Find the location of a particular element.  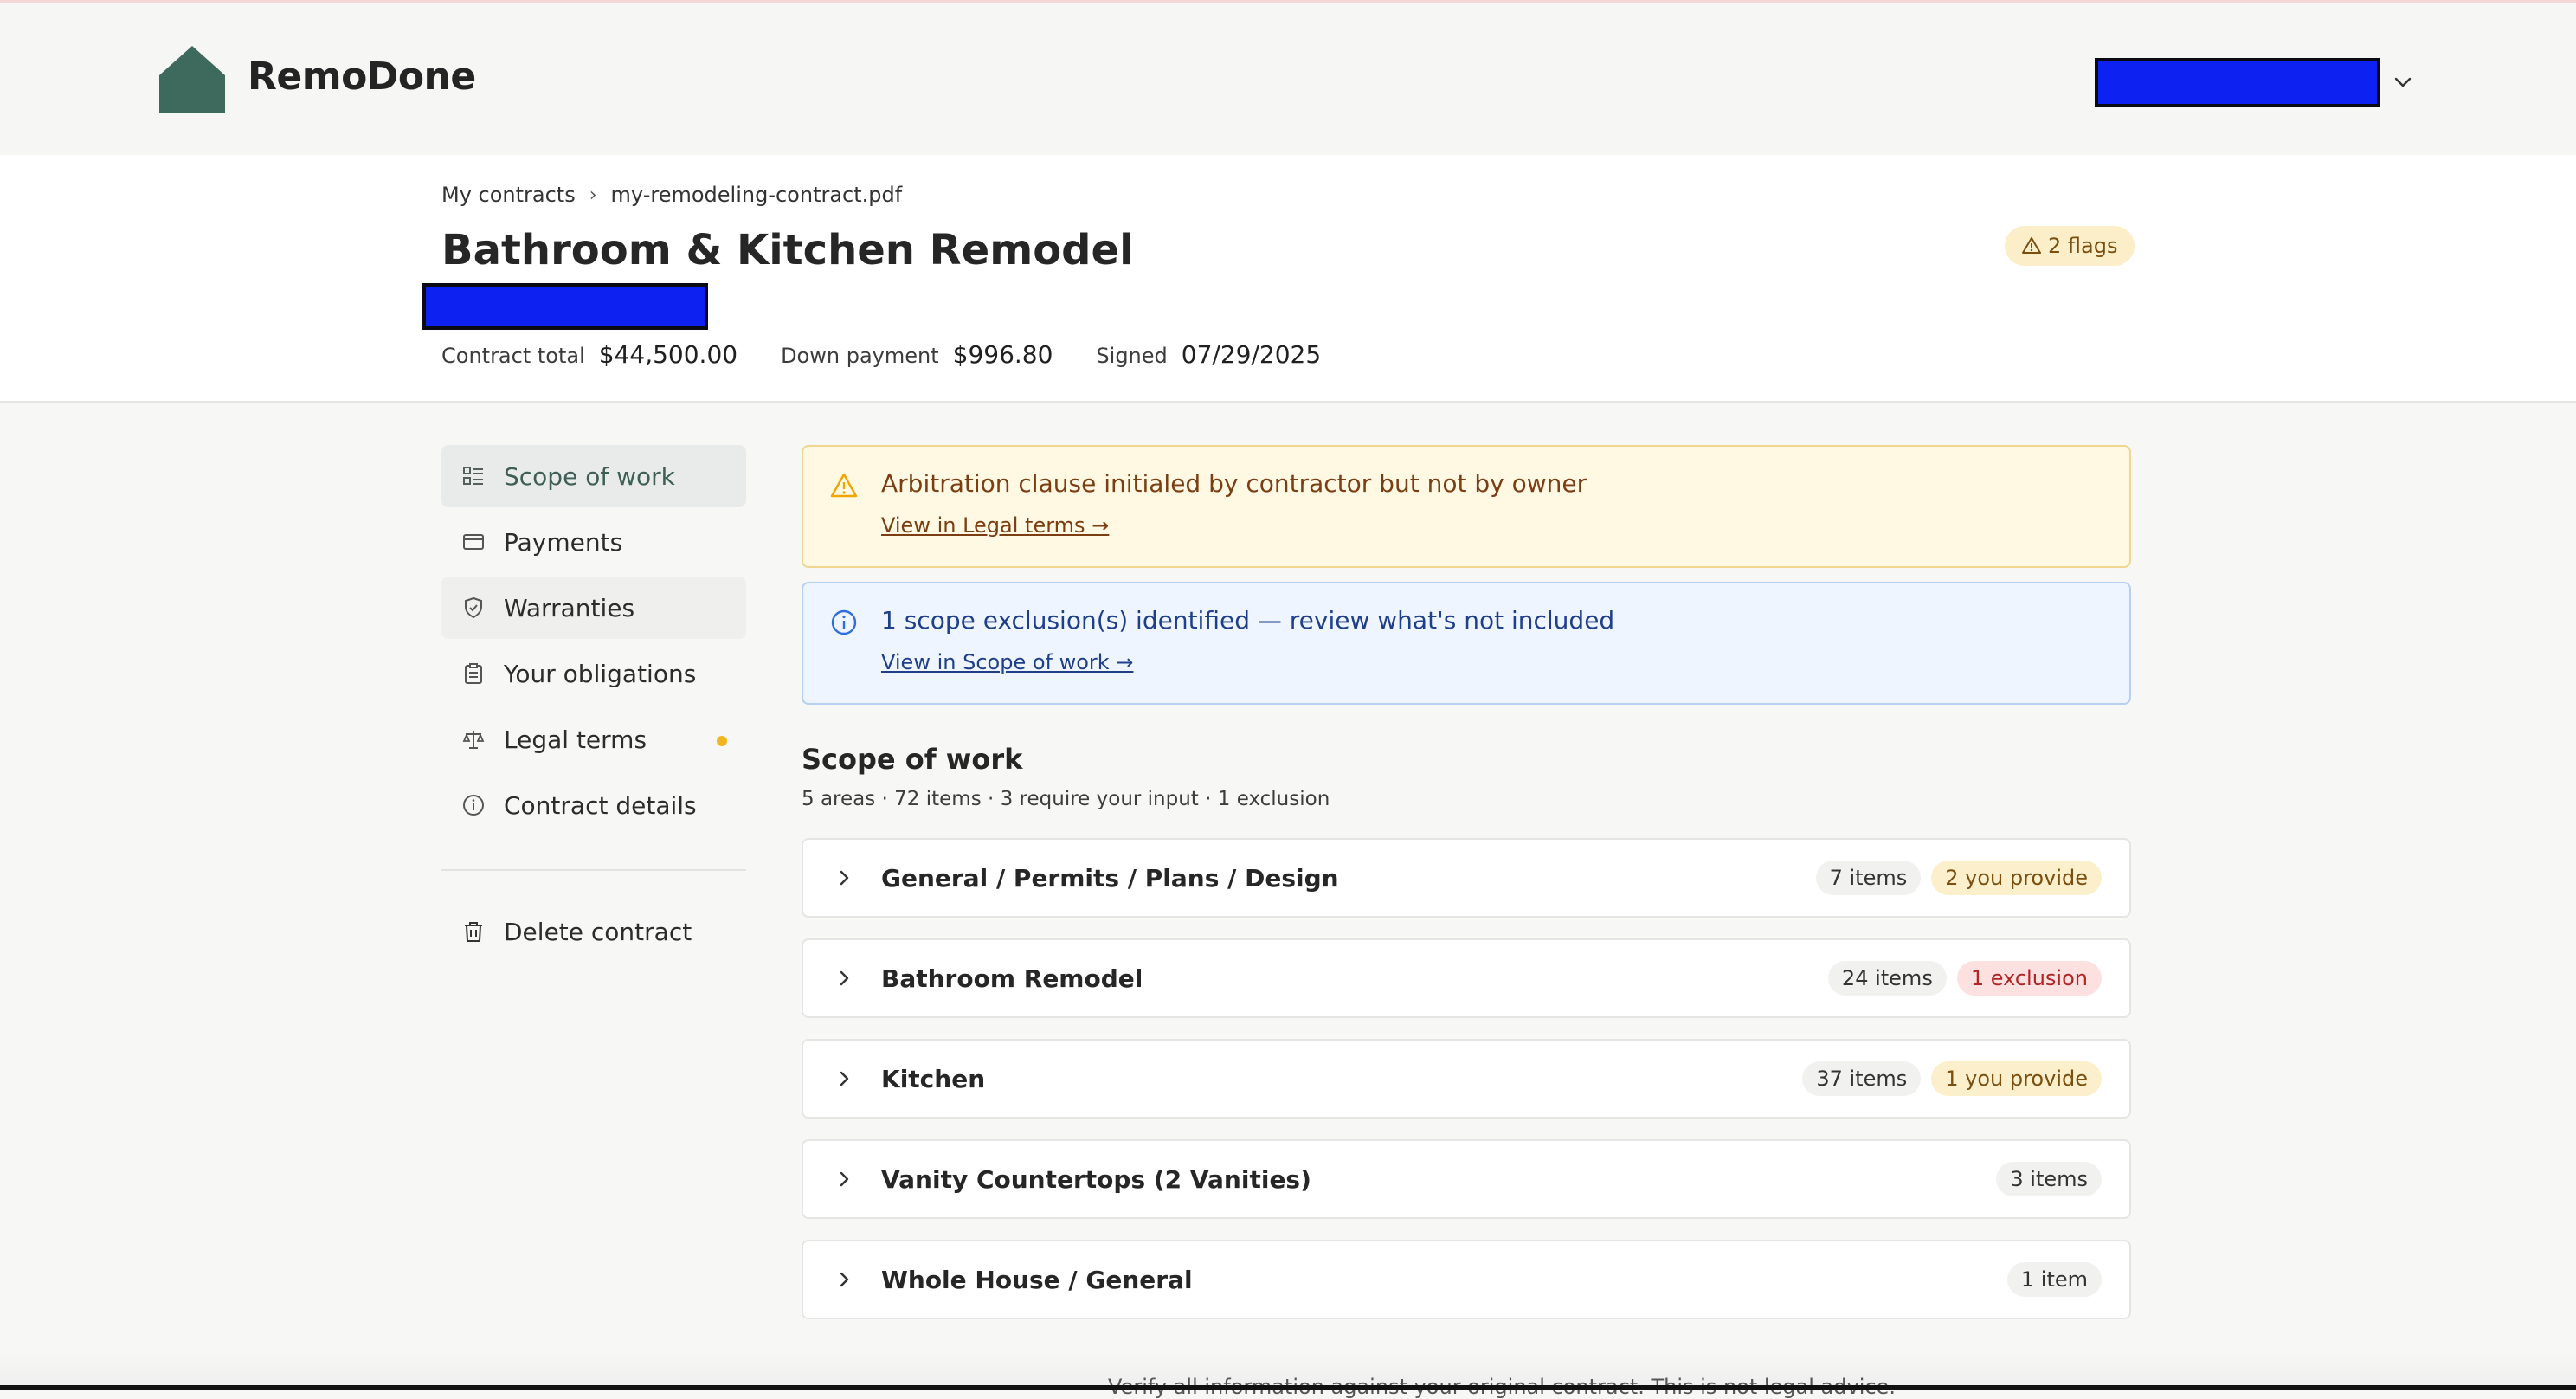

sidebar-item-your-obligations: Your obligations is located at coordinates (593, 673).